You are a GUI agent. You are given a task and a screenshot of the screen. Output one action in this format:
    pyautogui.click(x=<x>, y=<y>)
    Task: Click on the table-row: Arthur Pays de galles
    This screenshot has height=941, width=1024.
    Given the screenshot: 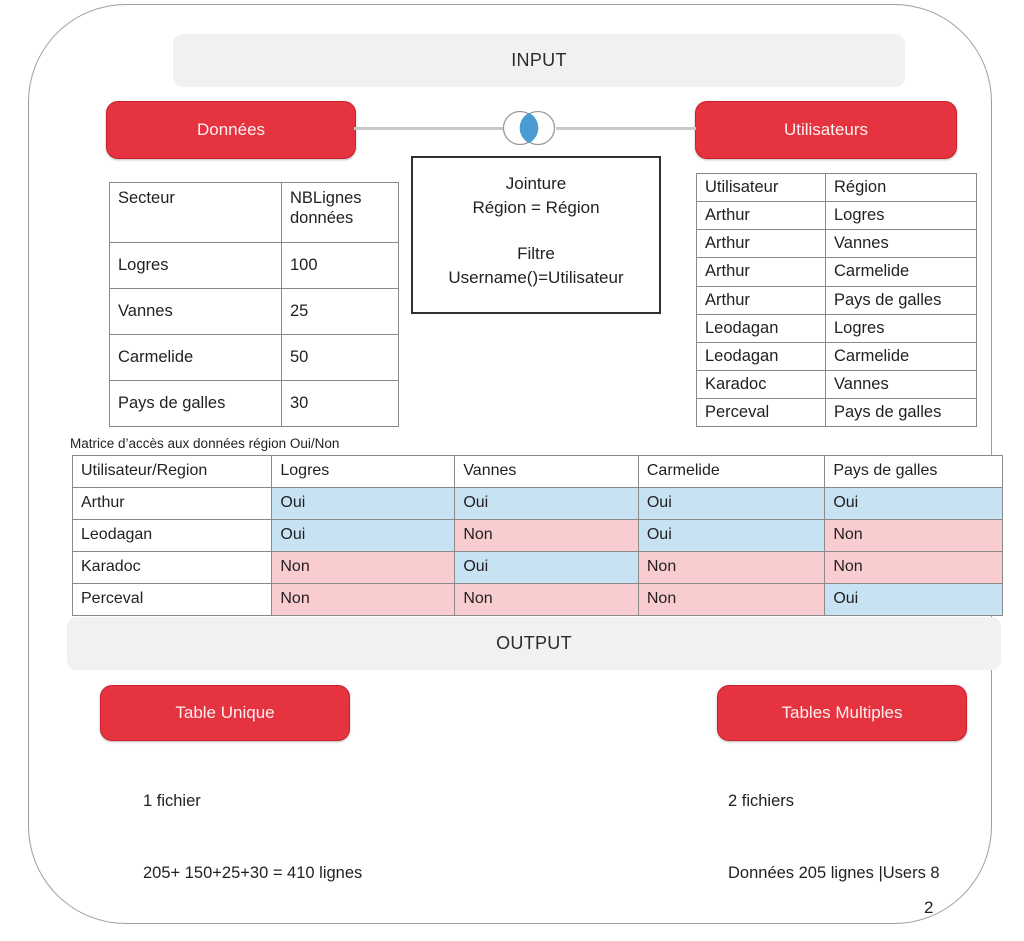 What is the action you would take?
    pyautogui.click(x=836, y=300)
    